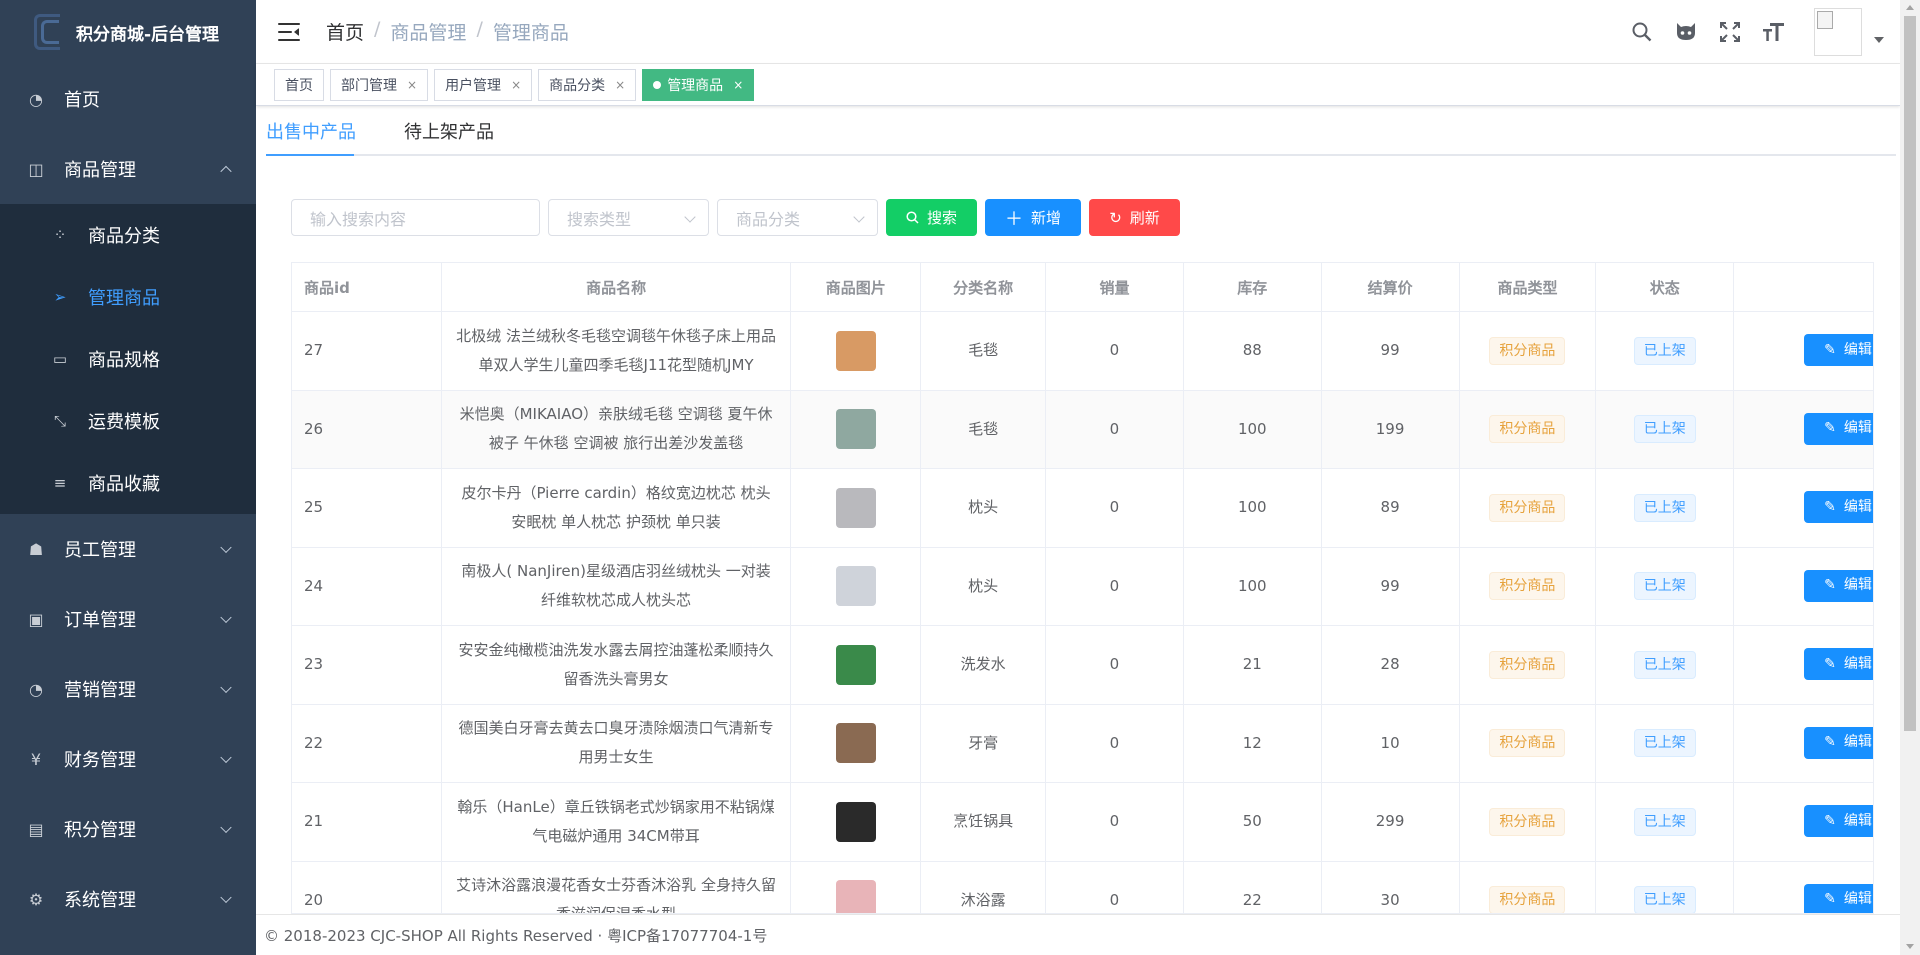 The width and height of the screenshot is (1920, 955). What do you see at coordinates (128, 297) in the screenshot?
I see `sidebar-item-manage-products: ➢ 管理商品` at bounding box center [128, 297].